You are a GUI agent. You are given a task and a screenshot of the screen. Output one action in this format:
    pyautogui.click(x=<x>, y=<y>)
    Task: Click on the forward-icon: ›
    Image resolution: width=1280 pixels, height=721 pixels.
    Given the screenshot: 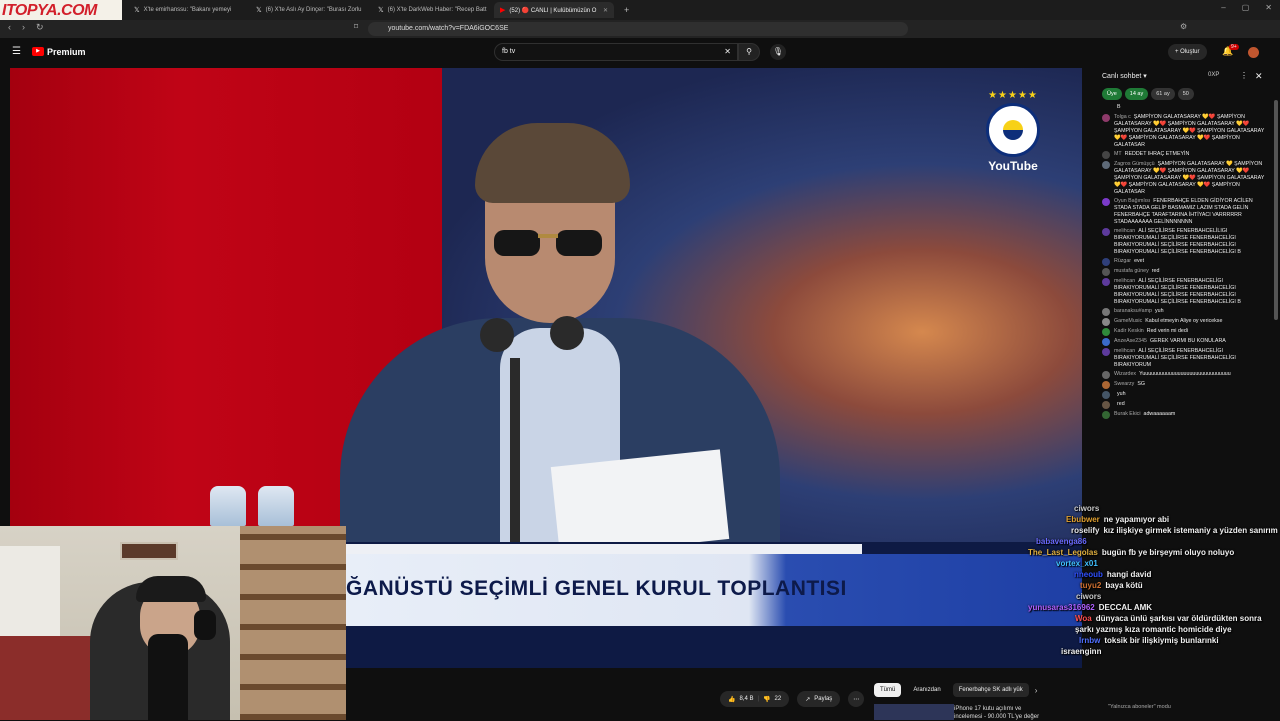 What is the action you would take?
    pyautogui.click(x=23, y=27)
    